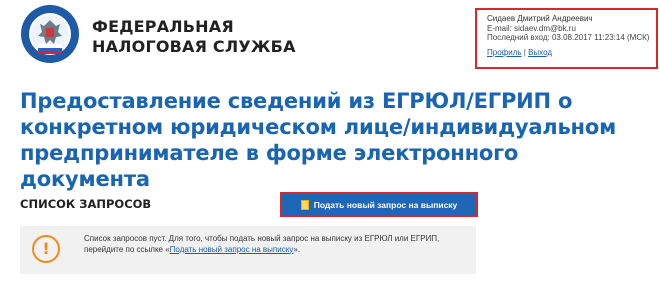 This screenshot has height=300, width=660. I want to click on org-line-1: ФЕДЕРАЛЬНАЯ, so click(163, 26).